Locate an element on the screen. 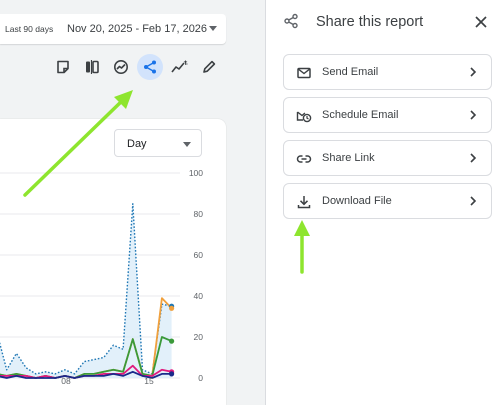 The height and width of the screenshot is (405, 500). trend-icon is located at coordinates (179, 66).